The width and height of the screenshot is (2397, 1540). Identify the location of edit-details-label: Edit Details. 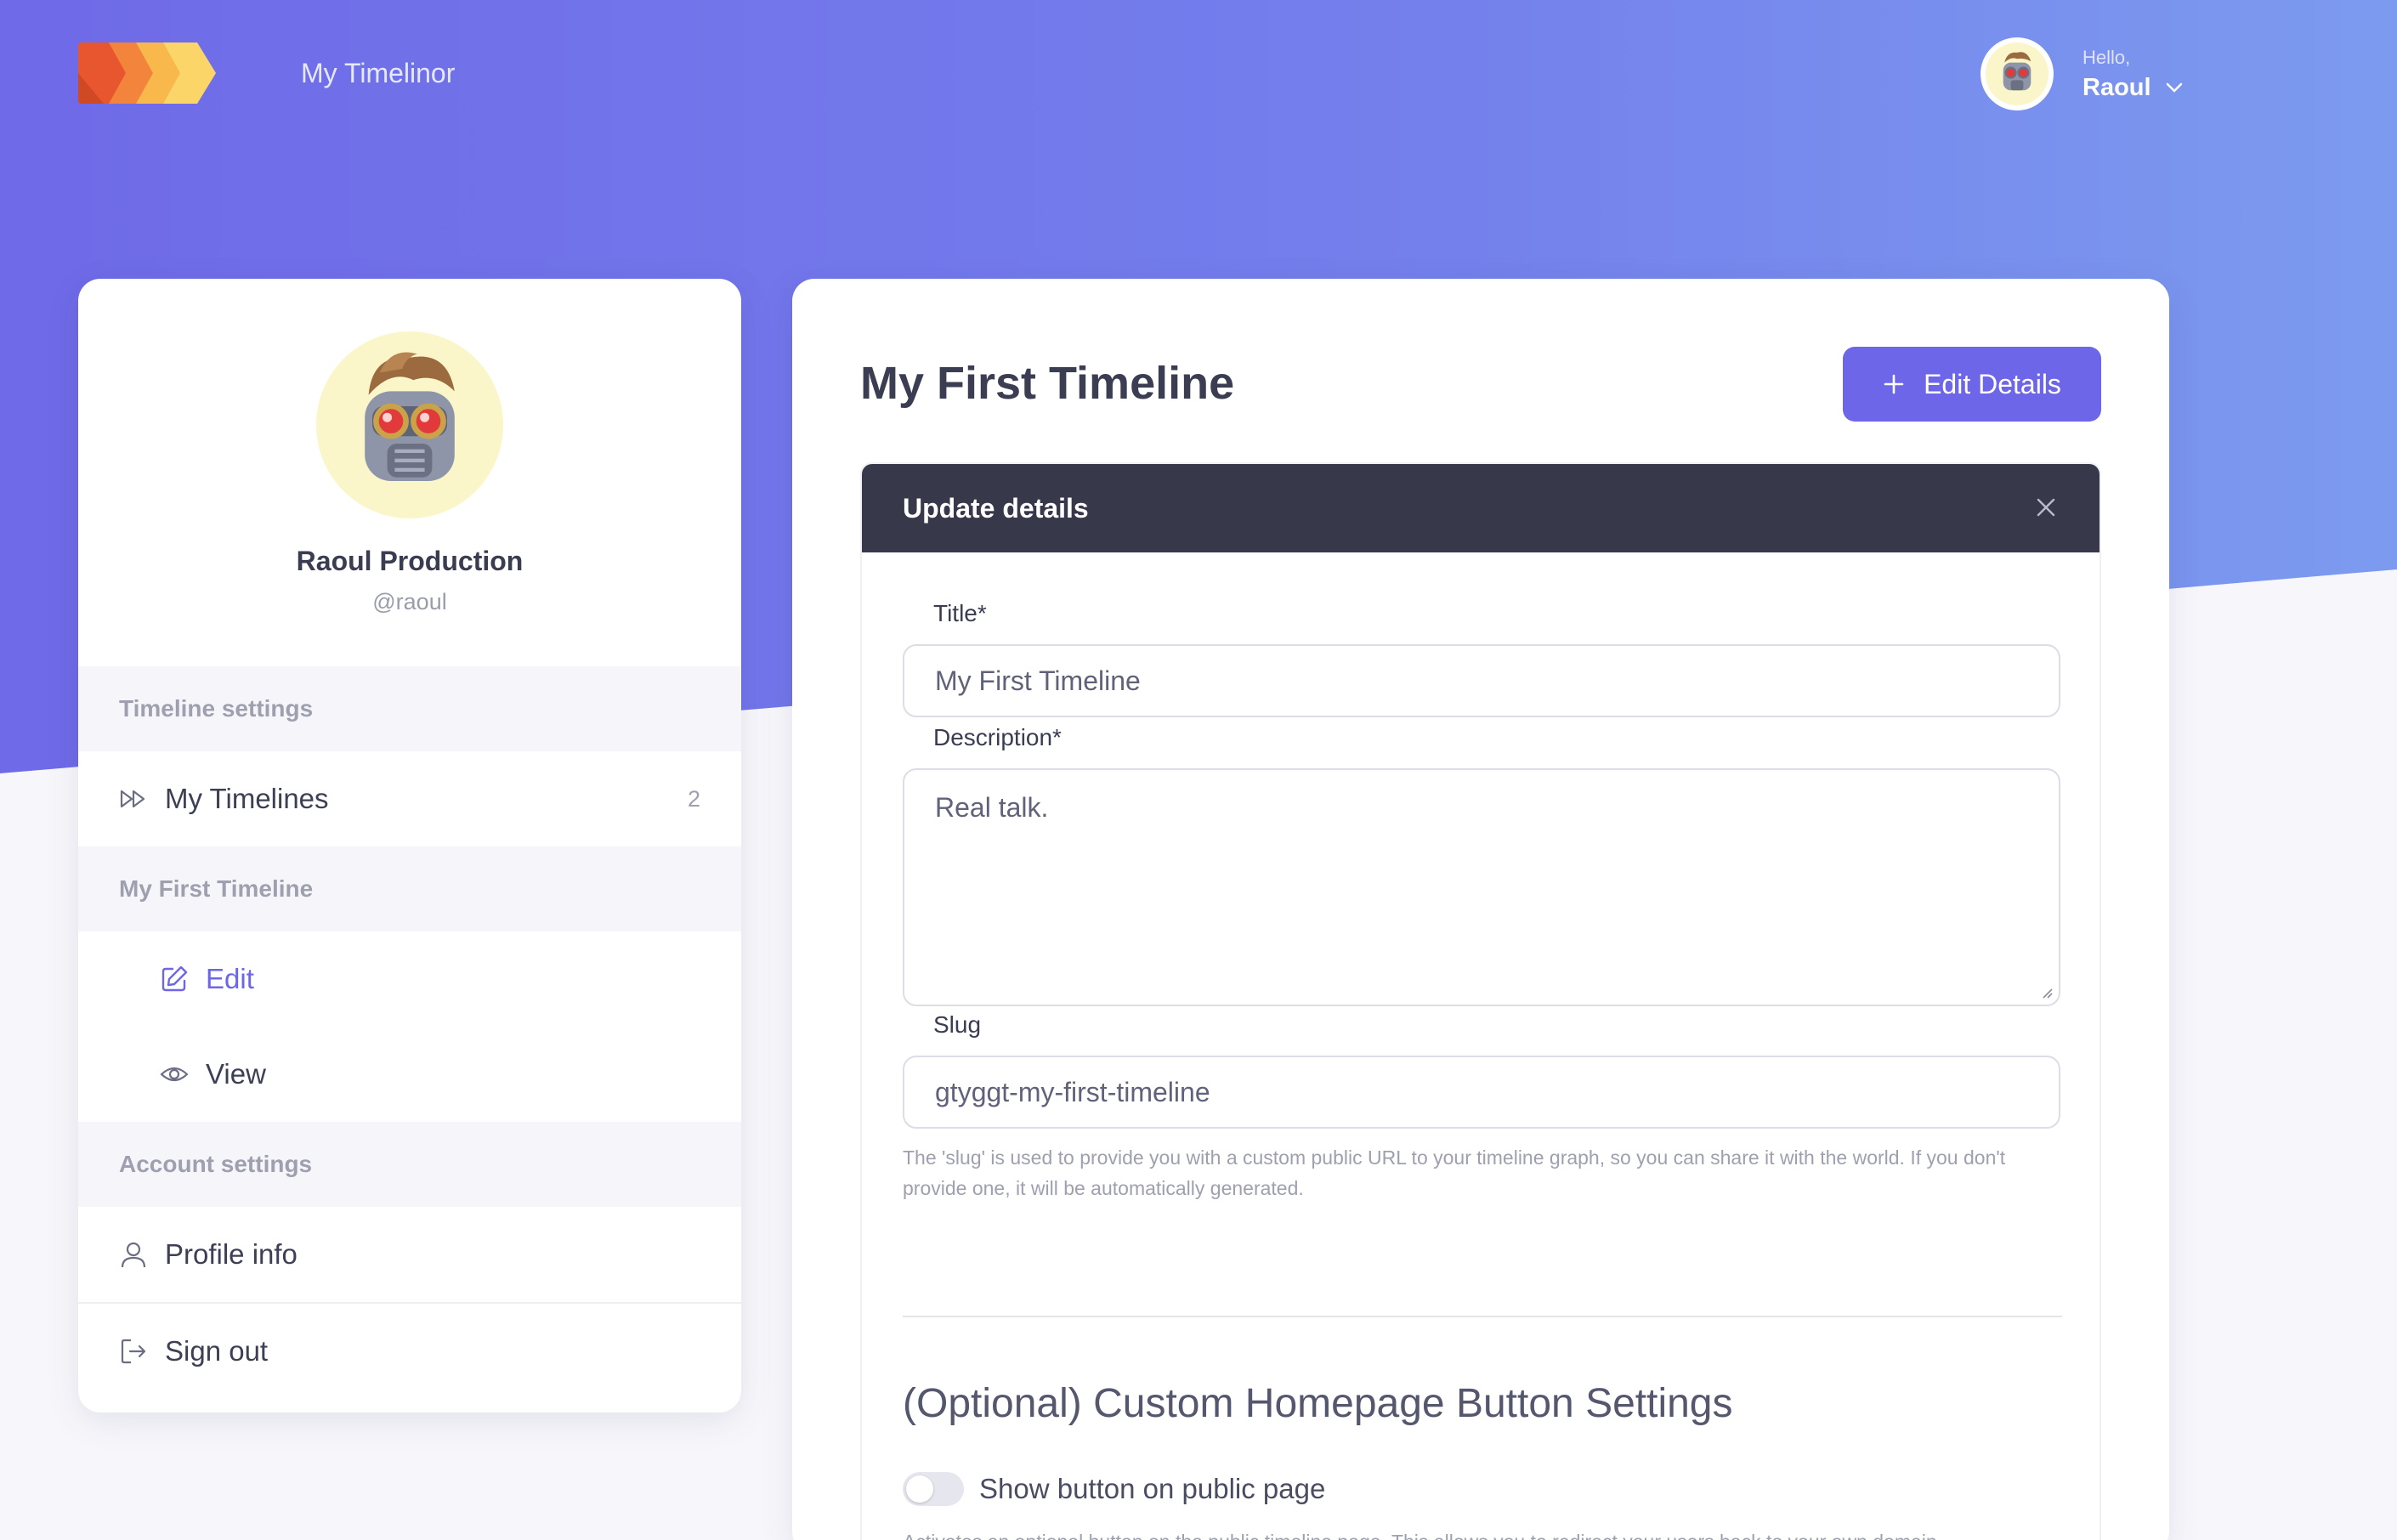
(1992, 383).